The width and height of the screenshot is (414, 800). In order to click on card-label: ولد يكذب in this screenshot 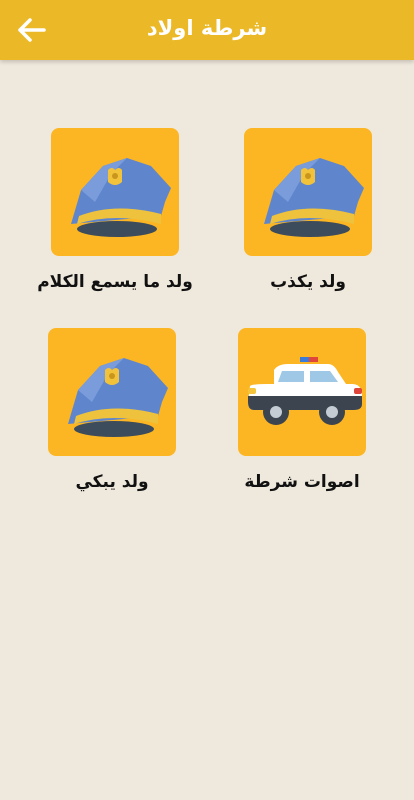, I will do `click(308, 282)`.